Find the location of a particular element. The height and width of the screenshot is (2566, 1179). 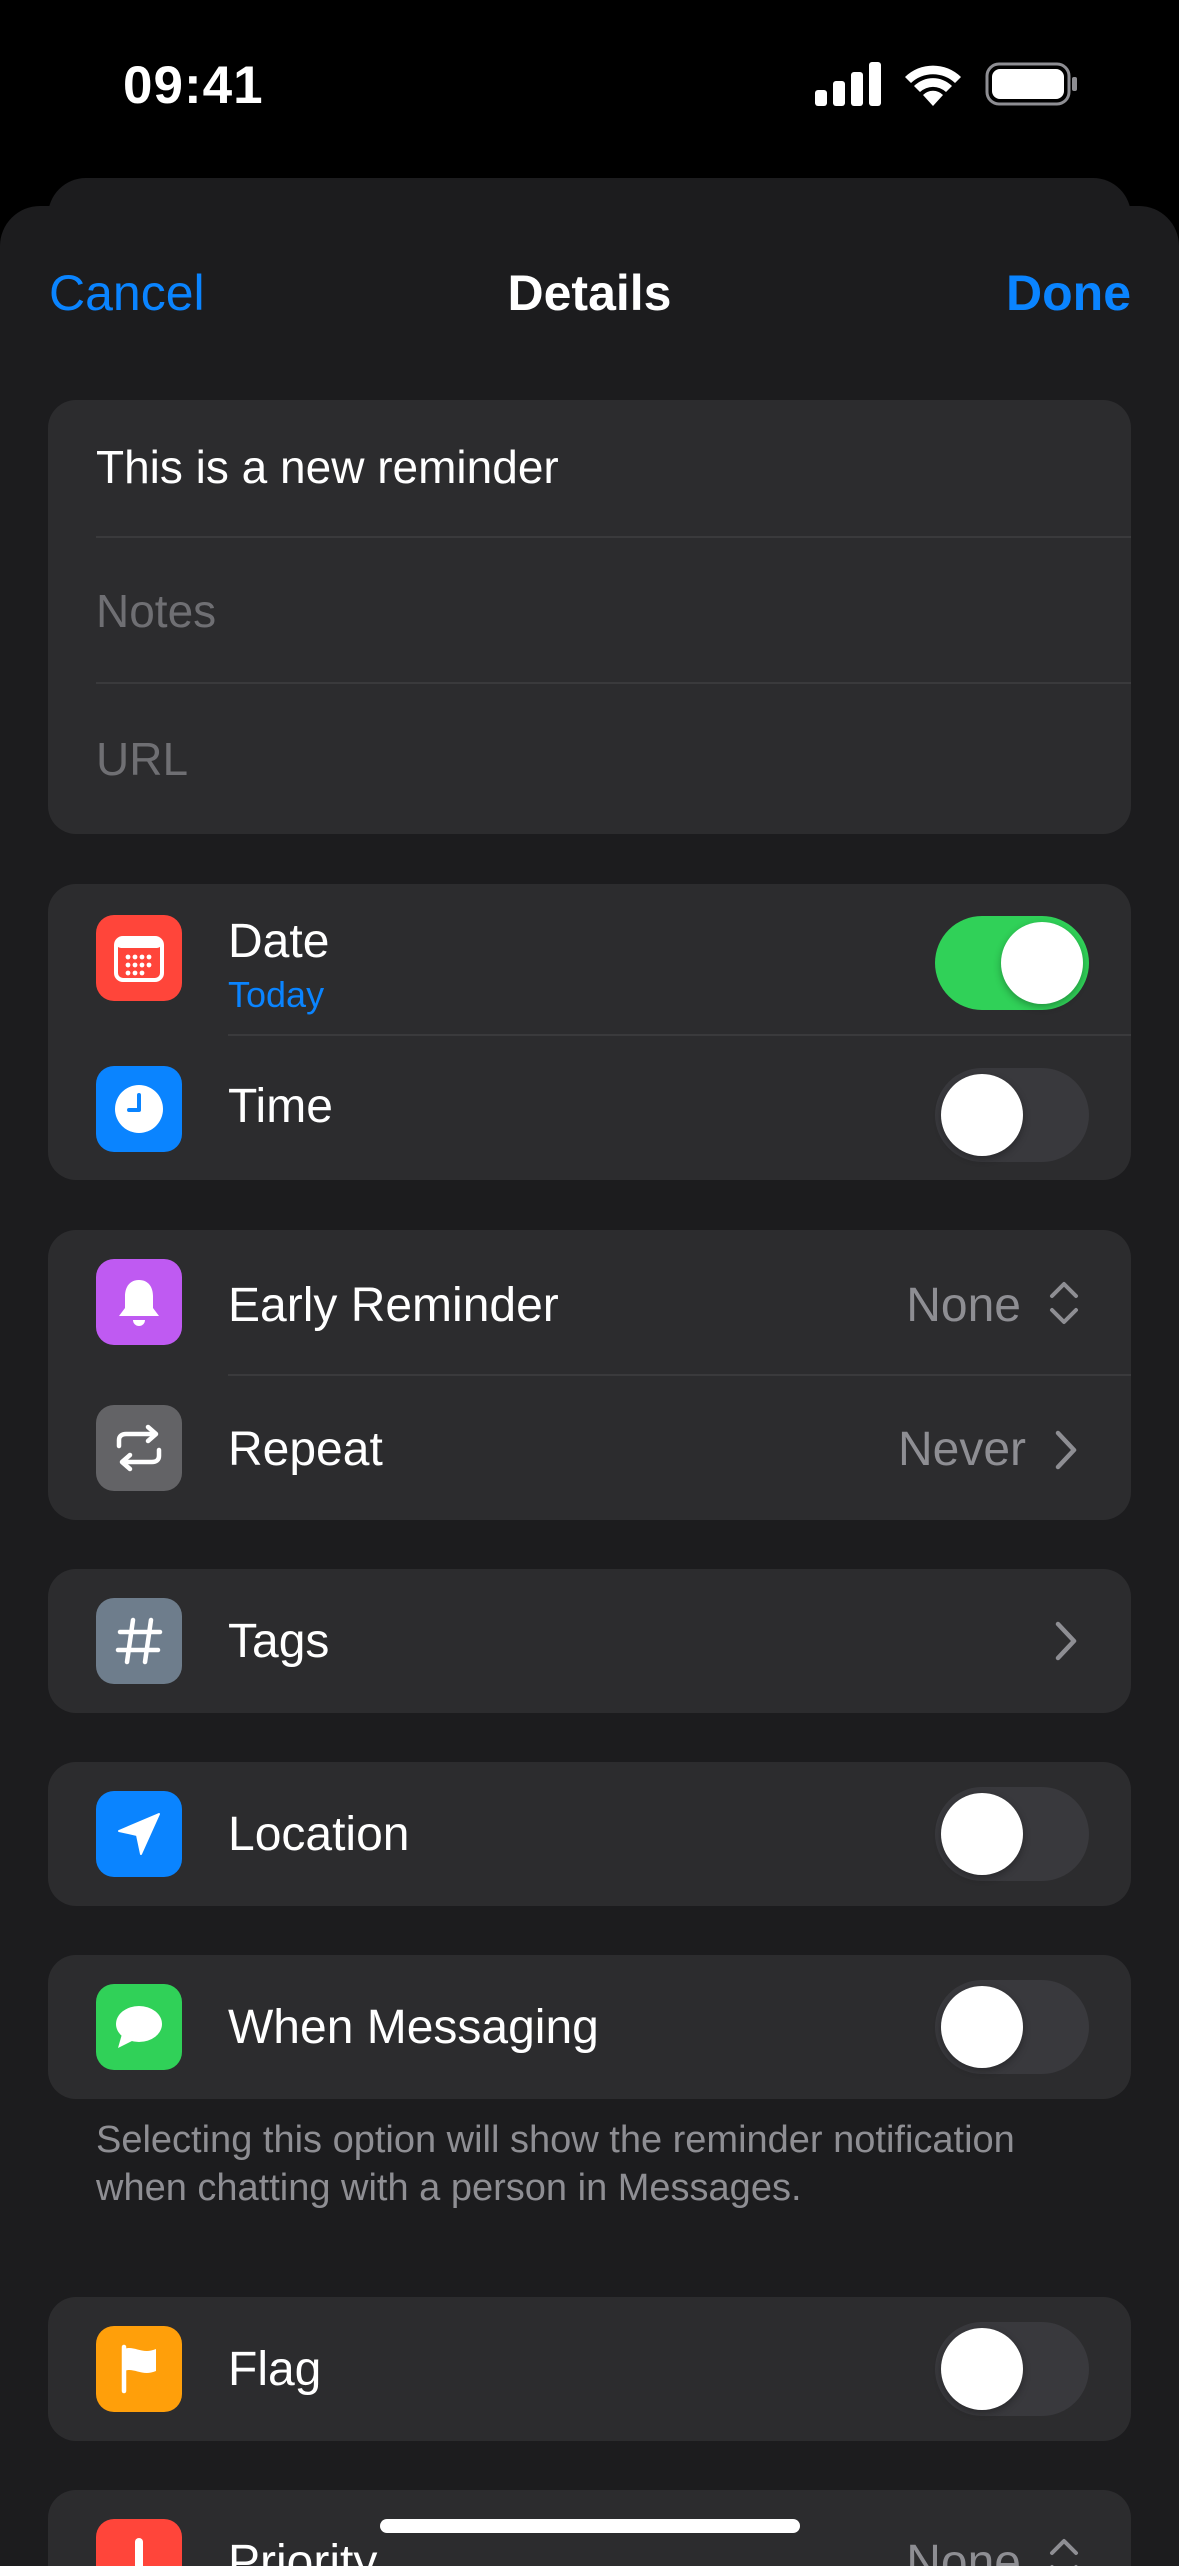

tags-row: Tags is located at coordinates (589, 1641).